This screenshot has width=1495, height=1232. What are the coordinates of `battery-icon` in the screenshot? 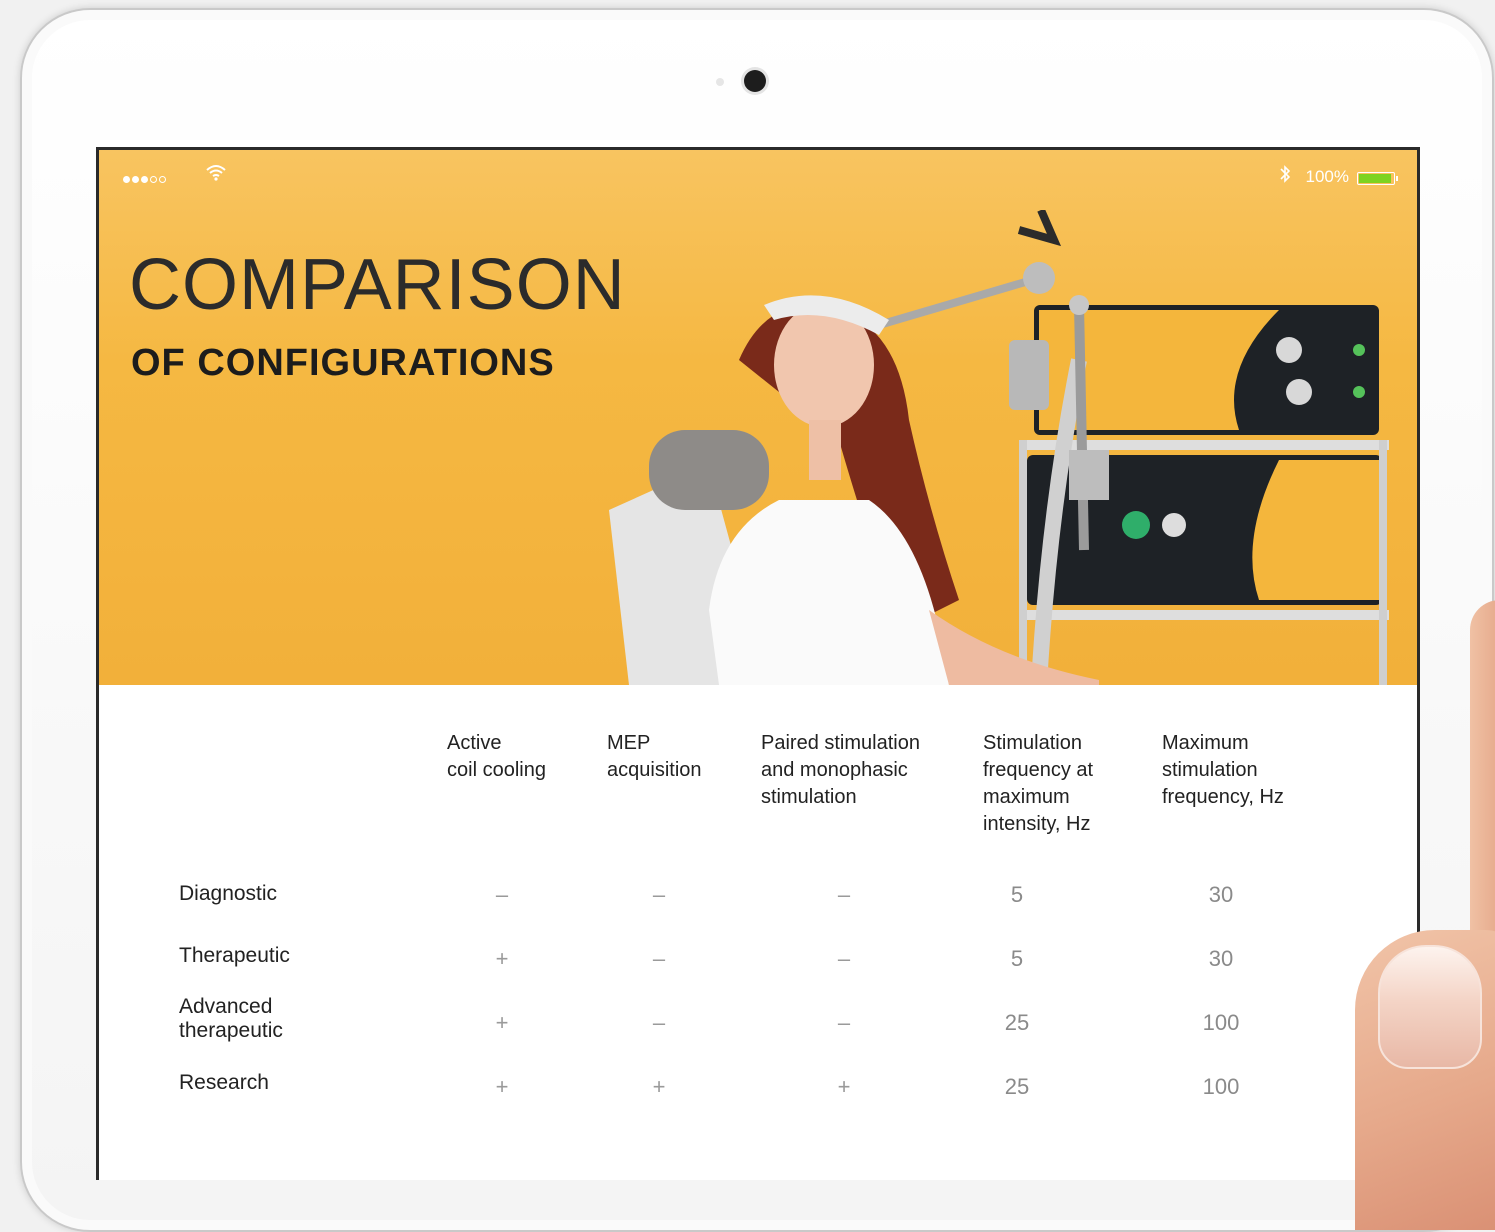 It's located at (1377, 178).